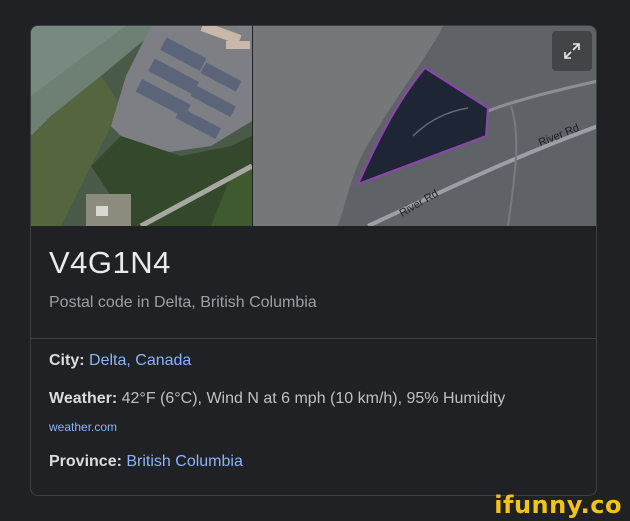  I want to click on weather-label: Weather:, so click(83, 398).